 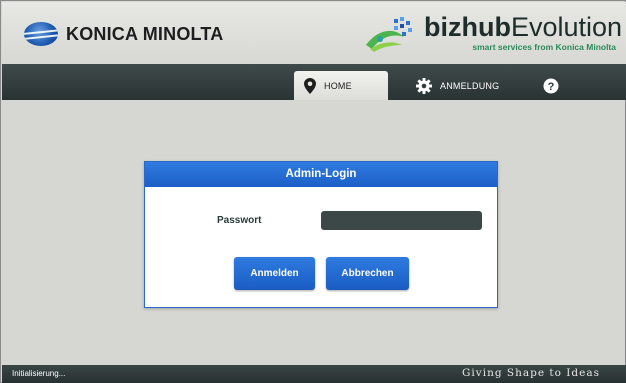 I want to click on bizhub-swoosh-icon, so click(x=389, y=34).